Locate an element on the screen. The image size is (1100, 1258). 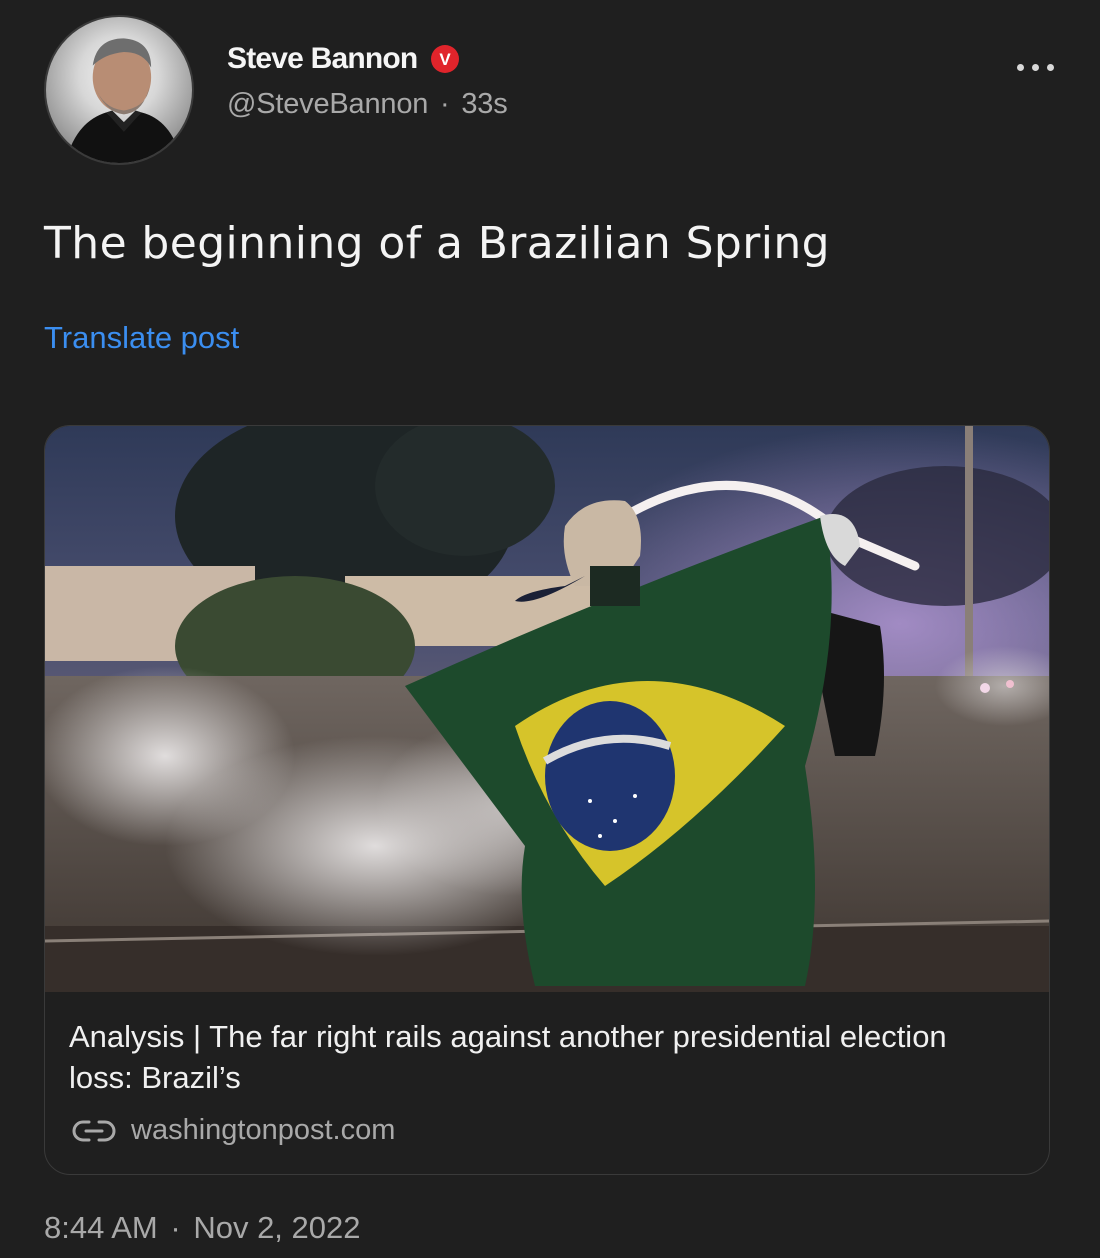
author-display-name: Steve Bannon is located at coordinates (322, 59).